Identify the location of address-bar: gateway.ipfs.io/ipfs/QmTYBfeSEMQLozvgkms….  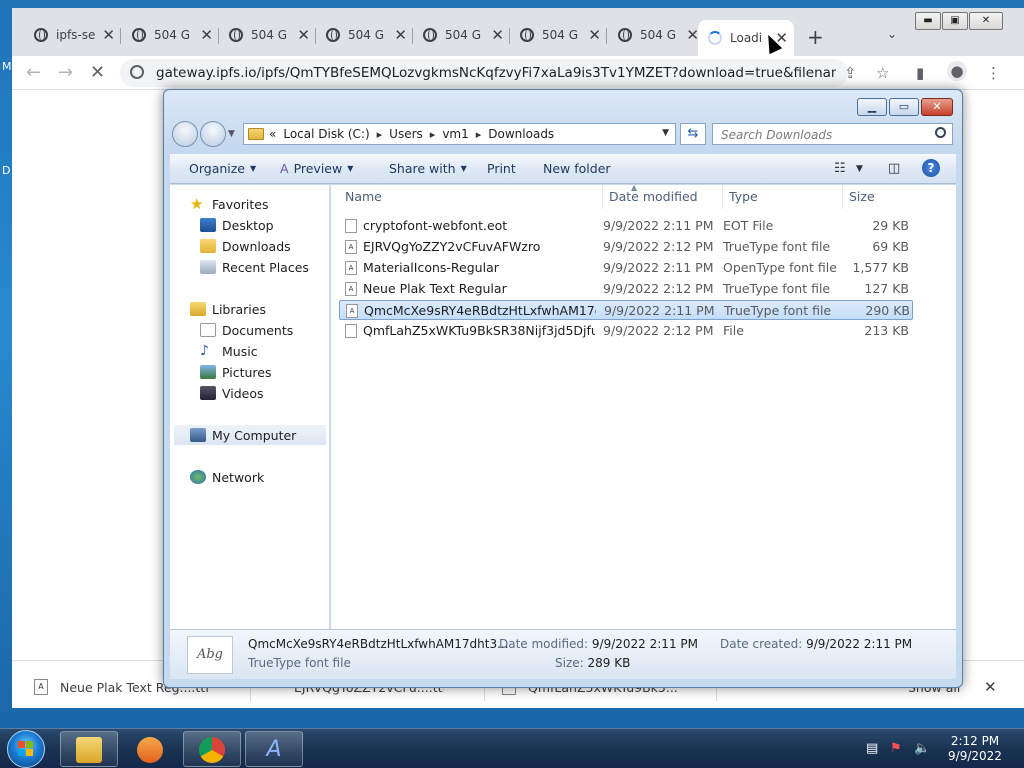
(484, 73).